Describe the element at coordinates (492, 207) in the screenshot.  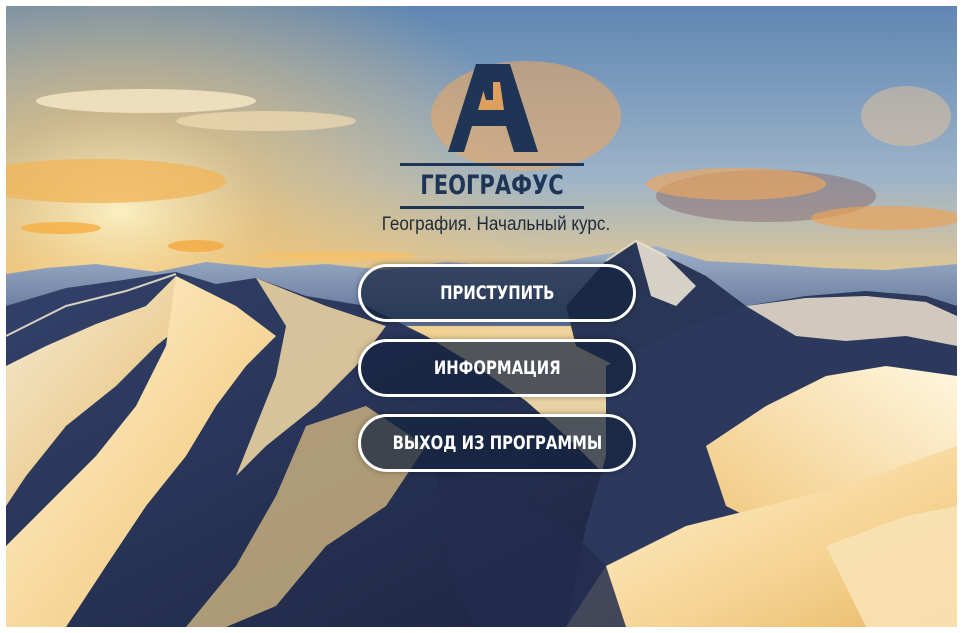
I see `logo-rule-bottom` at that location.